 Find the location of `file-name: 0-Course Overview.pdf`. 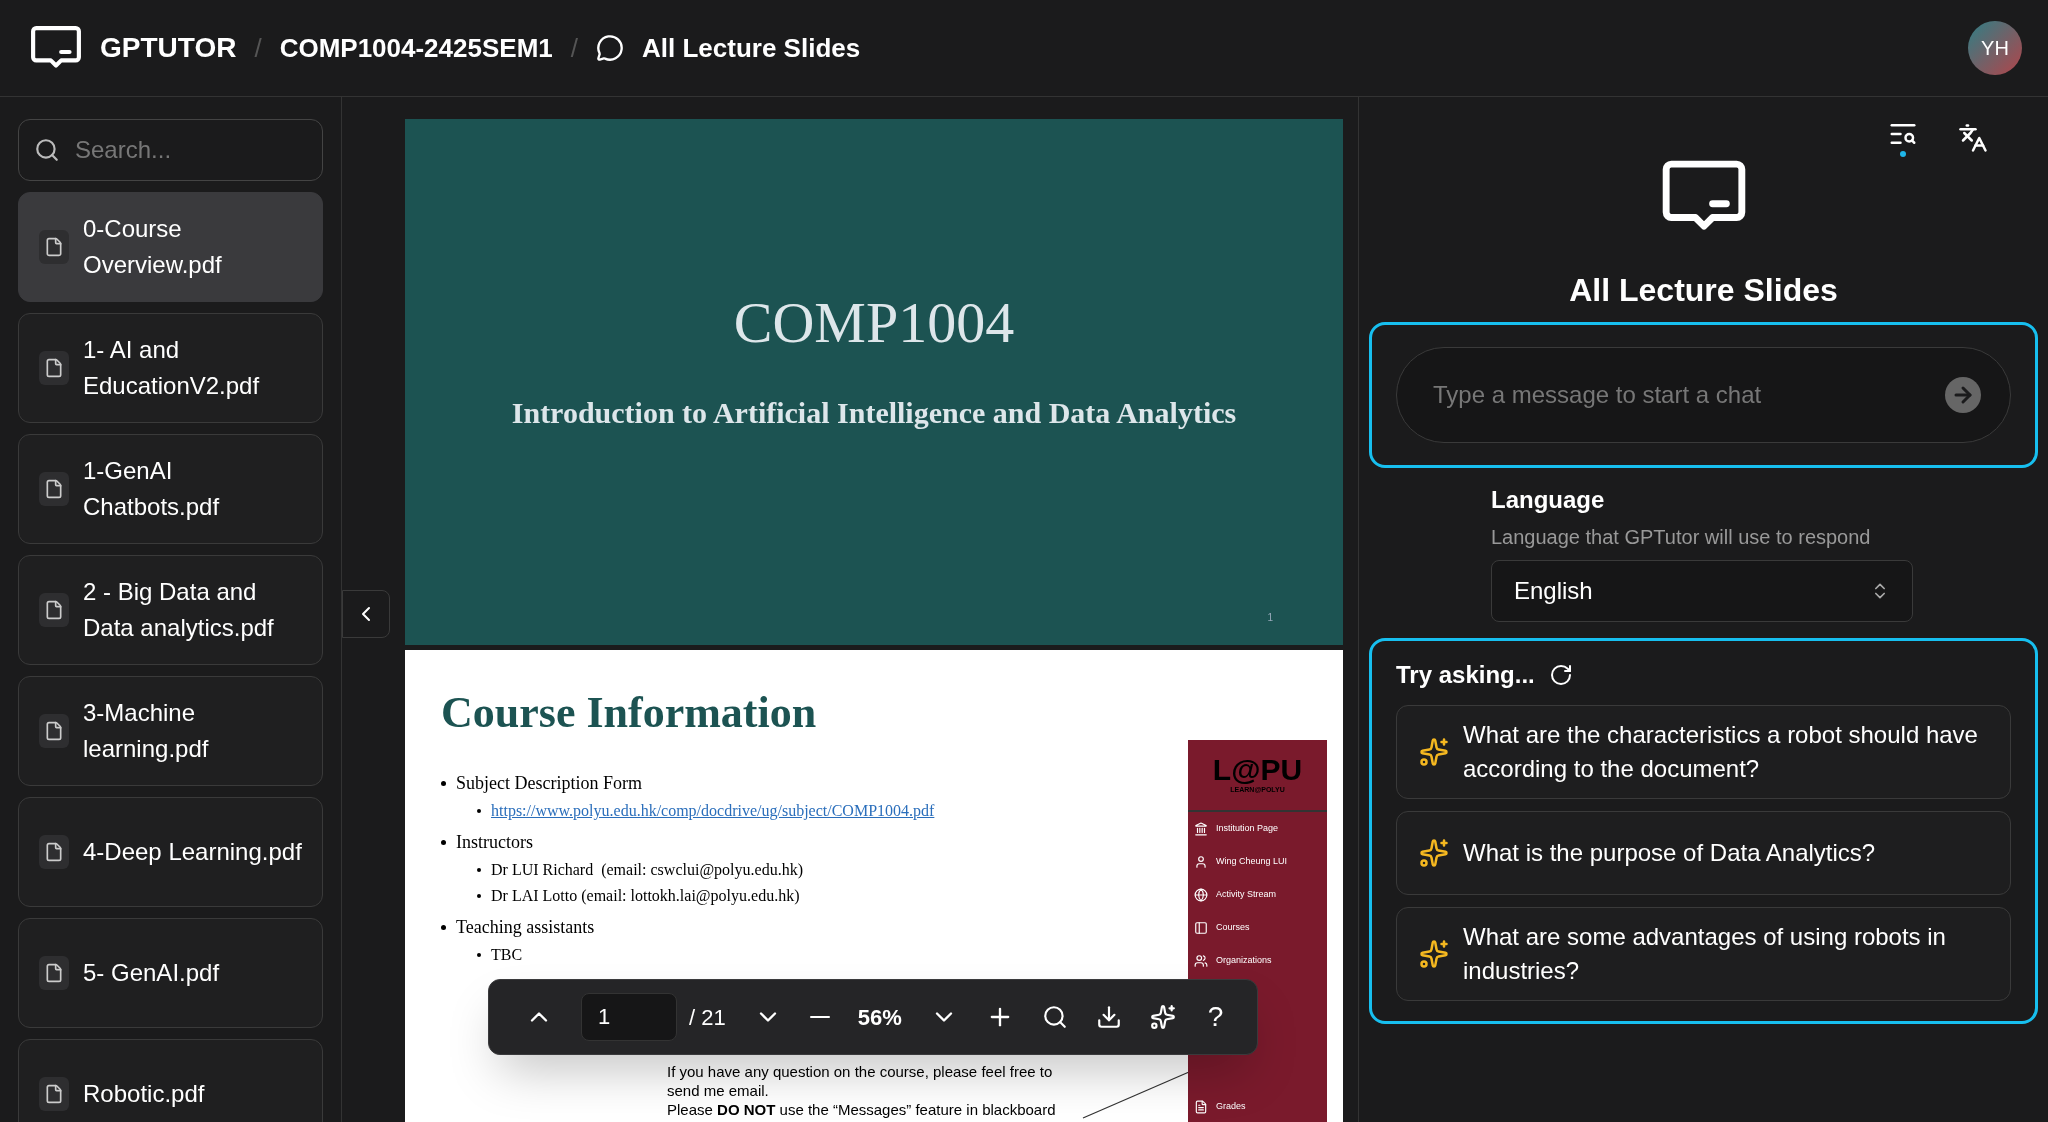

file-name: 0-Course Overview.pdf is located at coordinates (153, 247).